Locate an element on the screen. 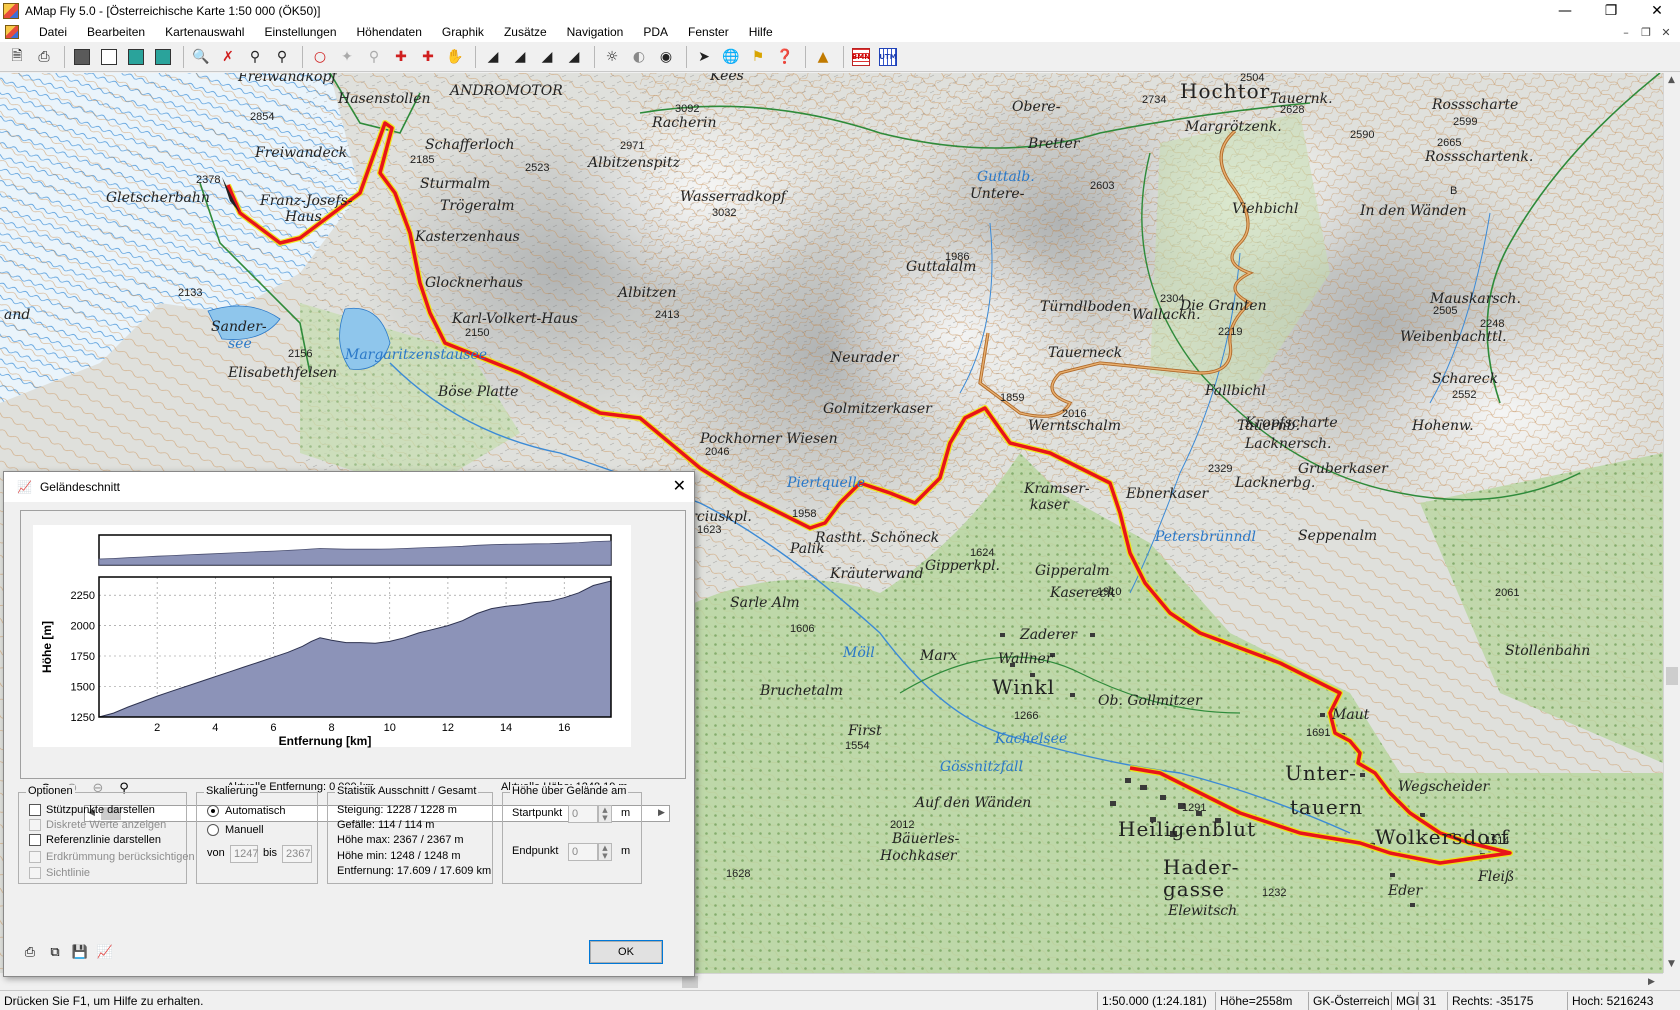  place-label: Trögeralm is located at coordinates (477, 206).